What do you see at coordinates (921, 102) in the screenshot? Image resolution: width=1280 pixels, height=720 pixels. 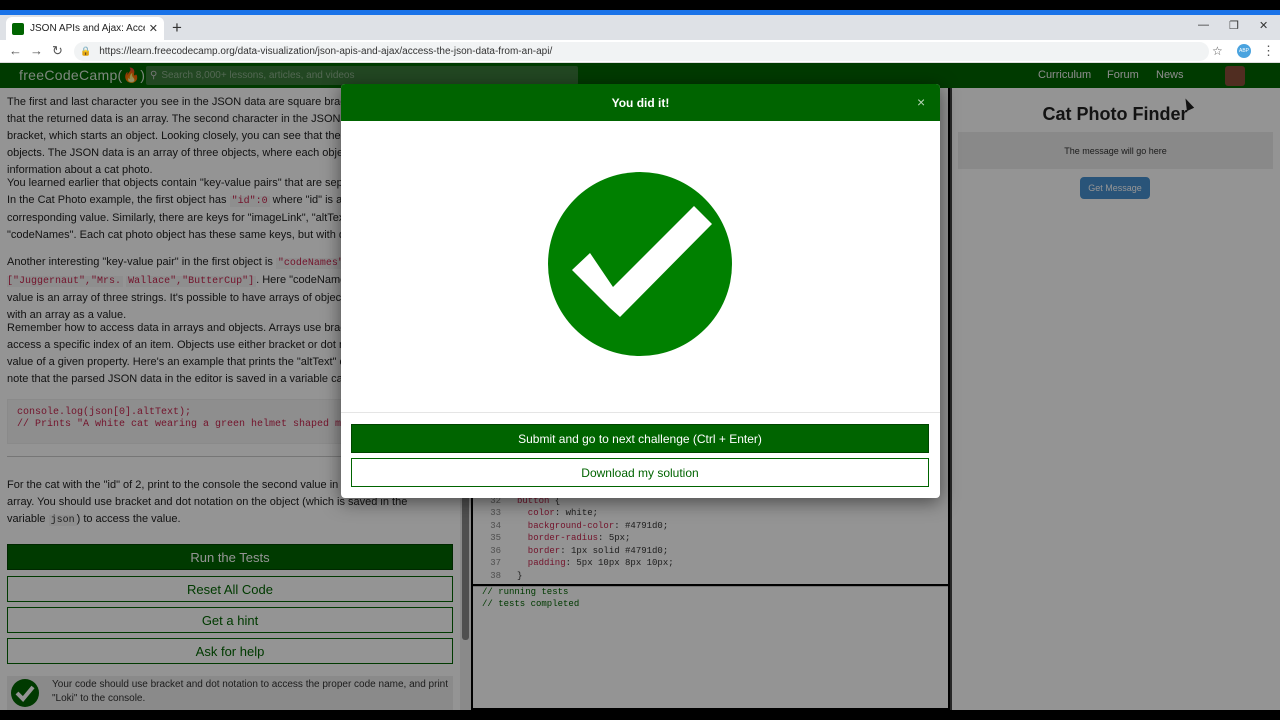 I see `close-icon: ×` at bounding box center [921, 102].